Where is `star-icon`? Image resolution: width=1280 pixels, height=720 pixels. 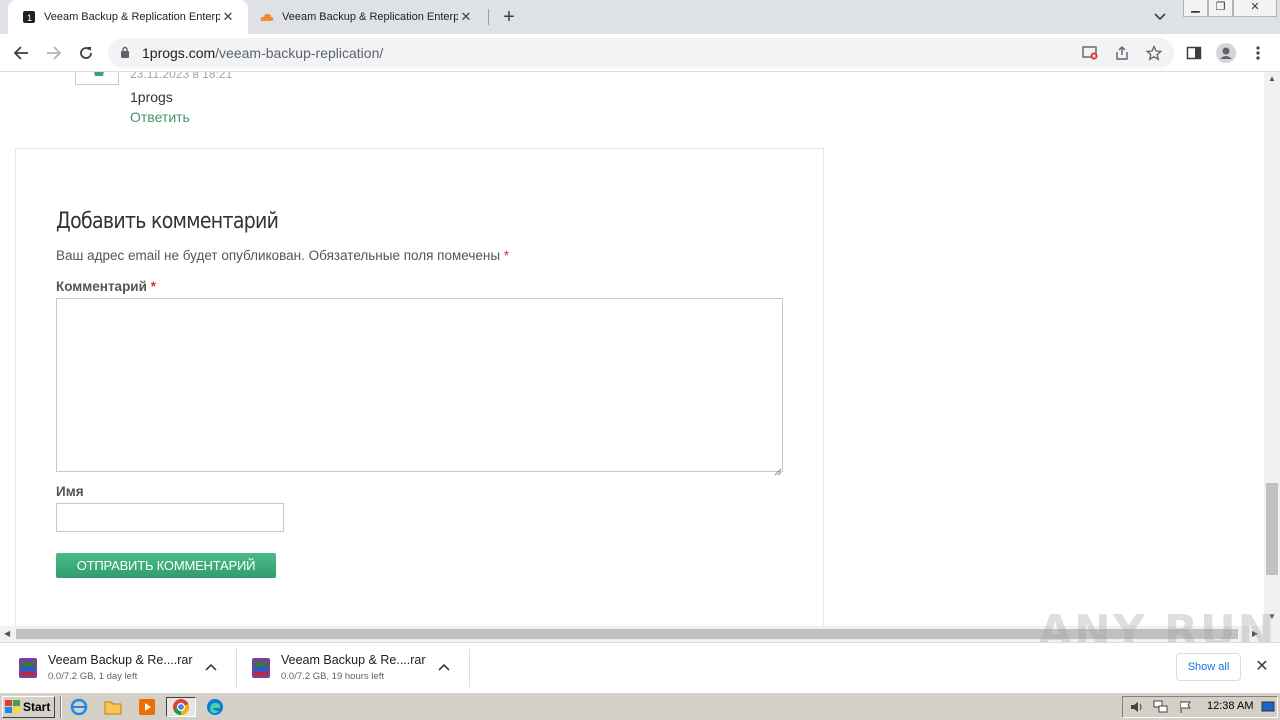
star-icon is located at coordinates (1154, 55).